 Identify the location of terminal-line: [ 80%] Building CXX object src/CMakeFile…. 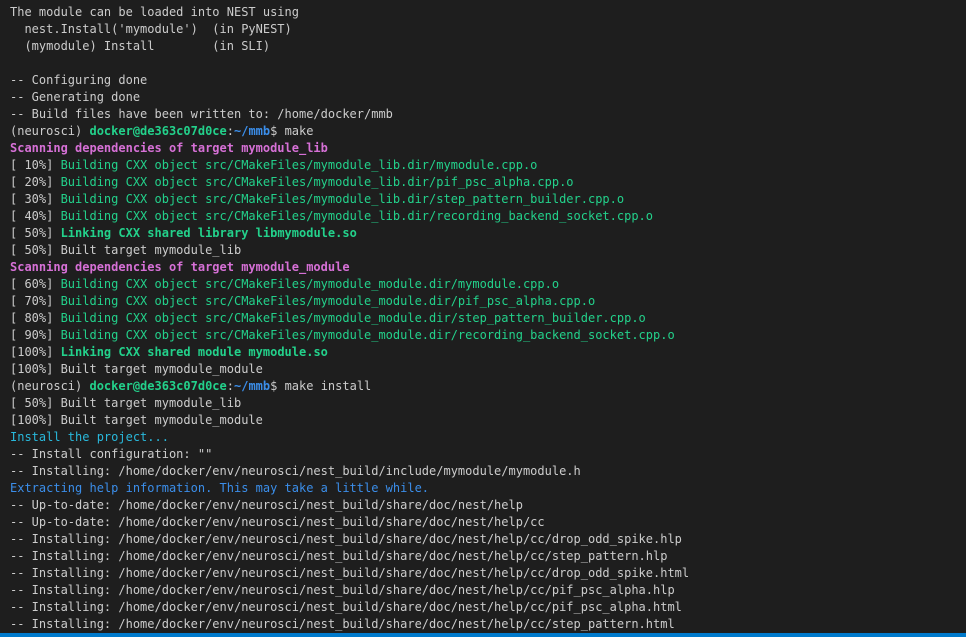
(488, 318).